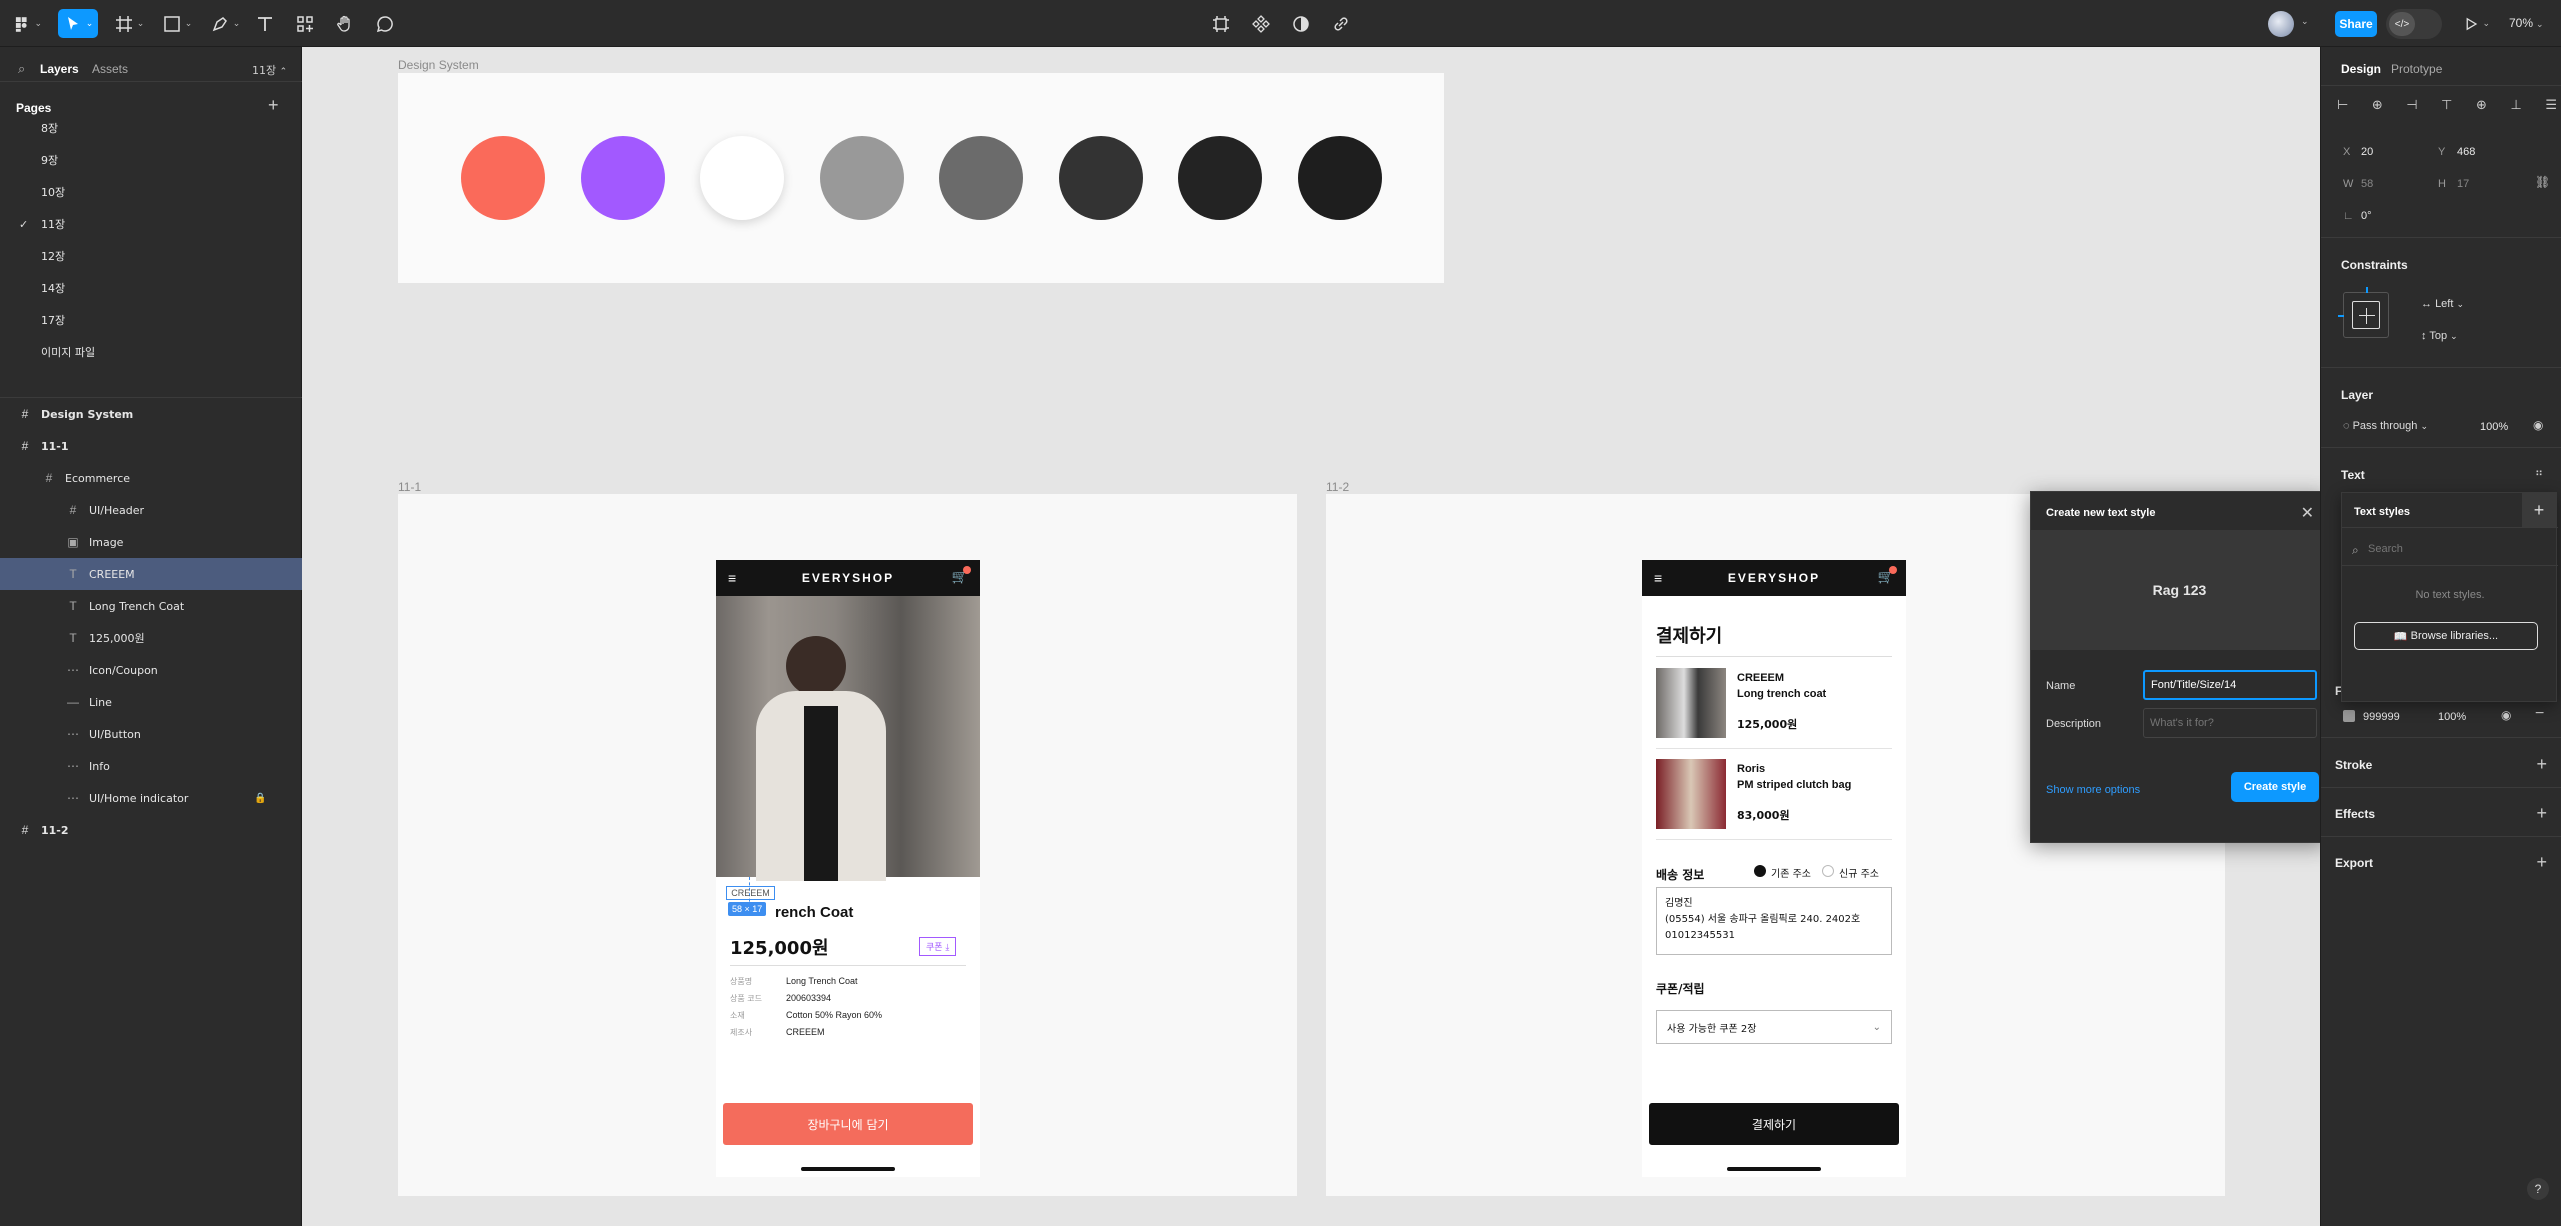 The width and height of the screenshot is (2561, 1226). Describe the element at coordinates (345, 23) in the screenshot. I see `hand-tool-button` at that location.